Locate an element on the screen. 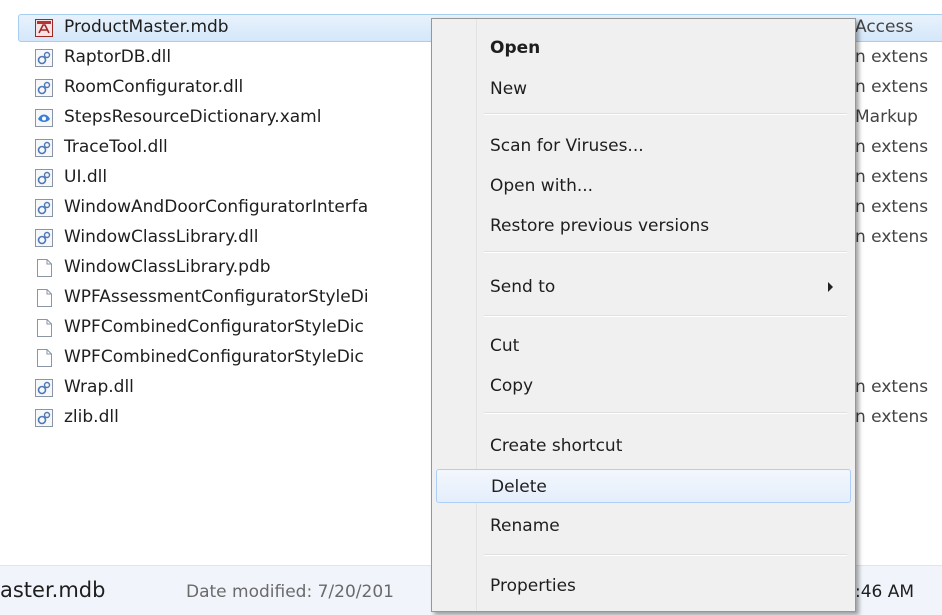 The image size is (942, 615). status-date-modified: Date modified: 7/20/201 is located at coordinates (290, 592).